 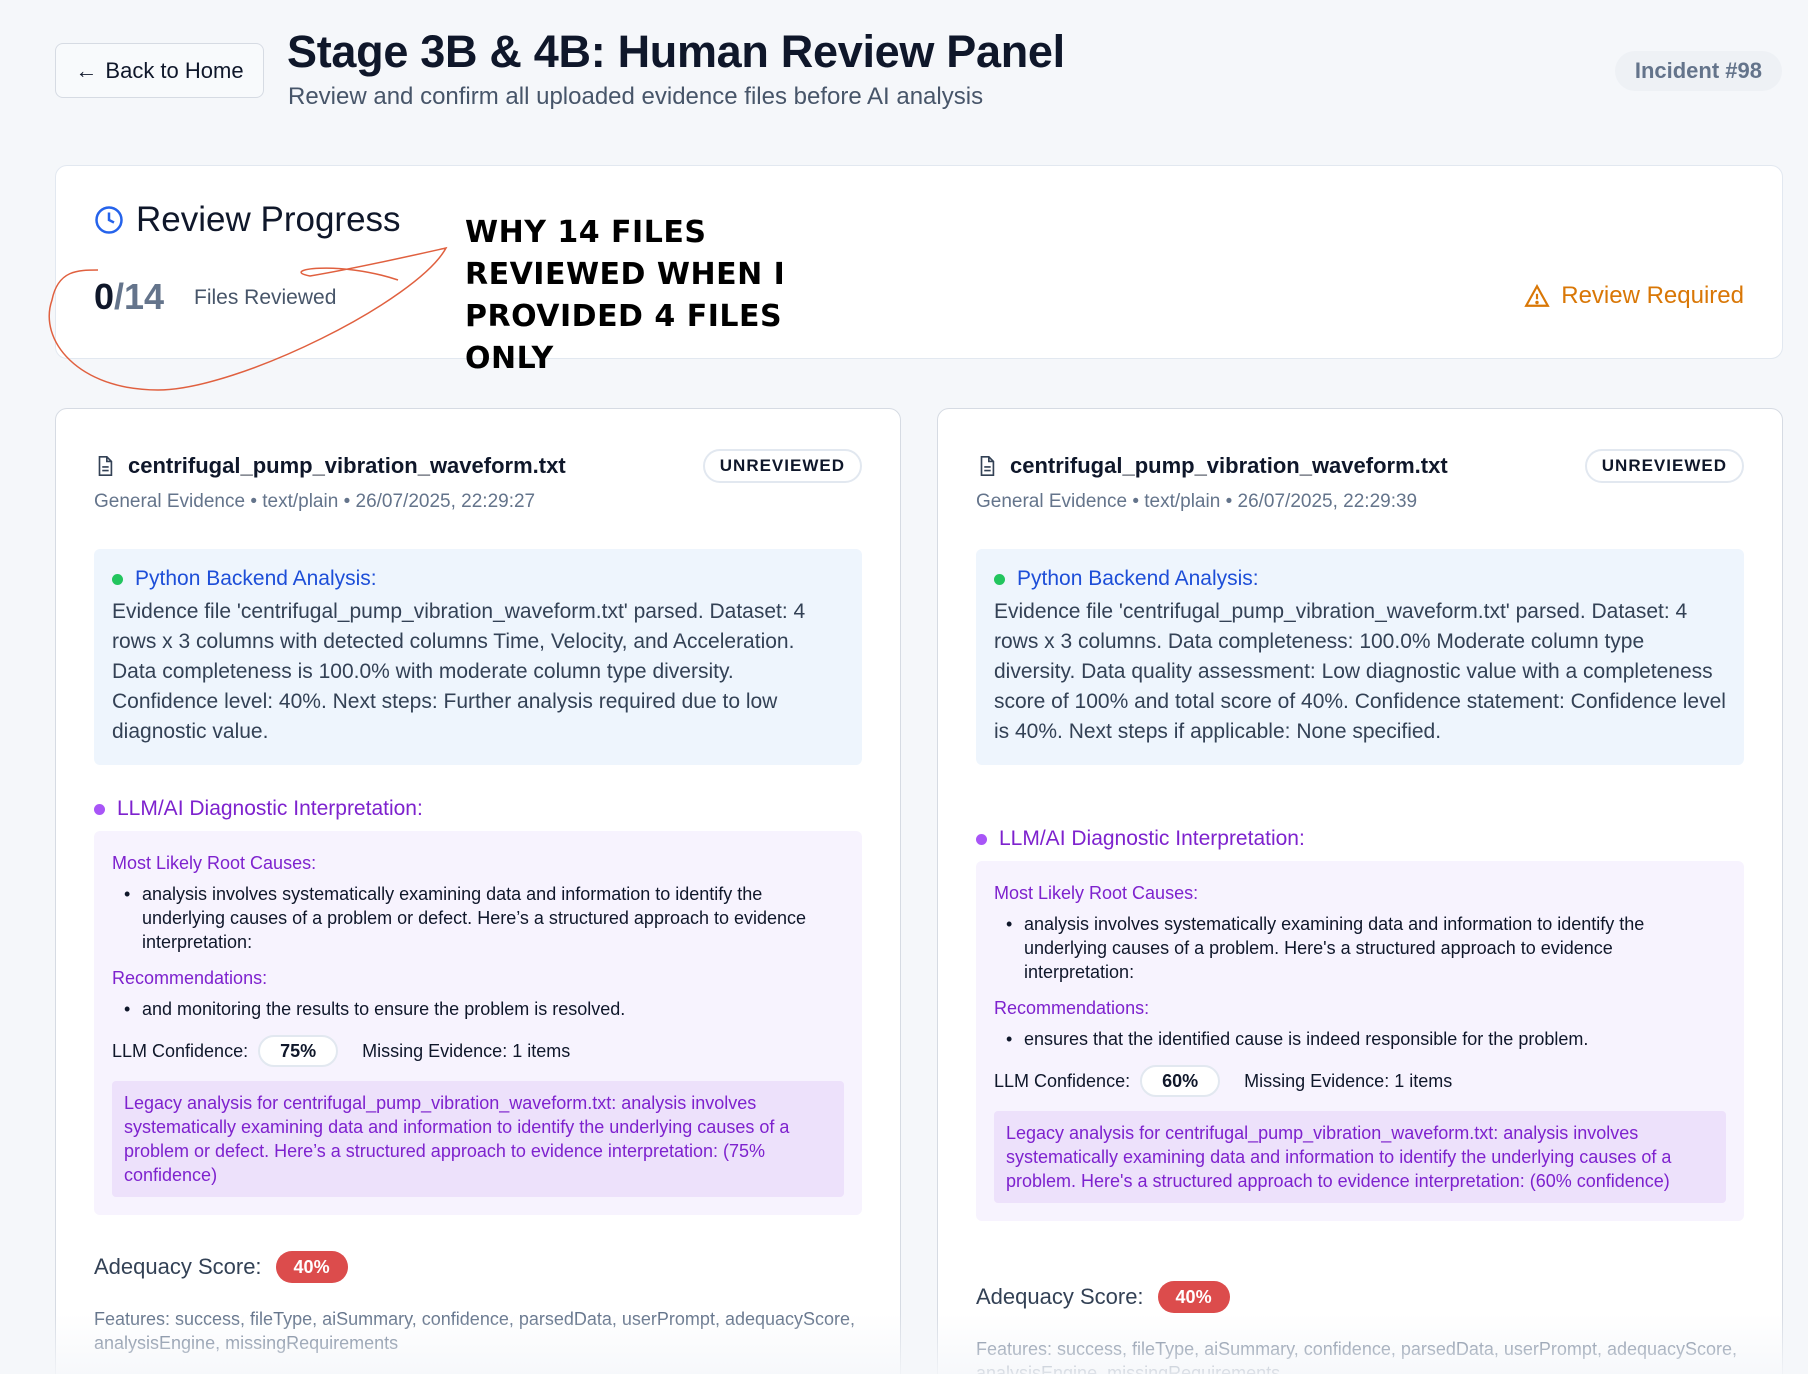 I want to click on llm-confidence-badge: 75%, so click(x=298, y=1051).